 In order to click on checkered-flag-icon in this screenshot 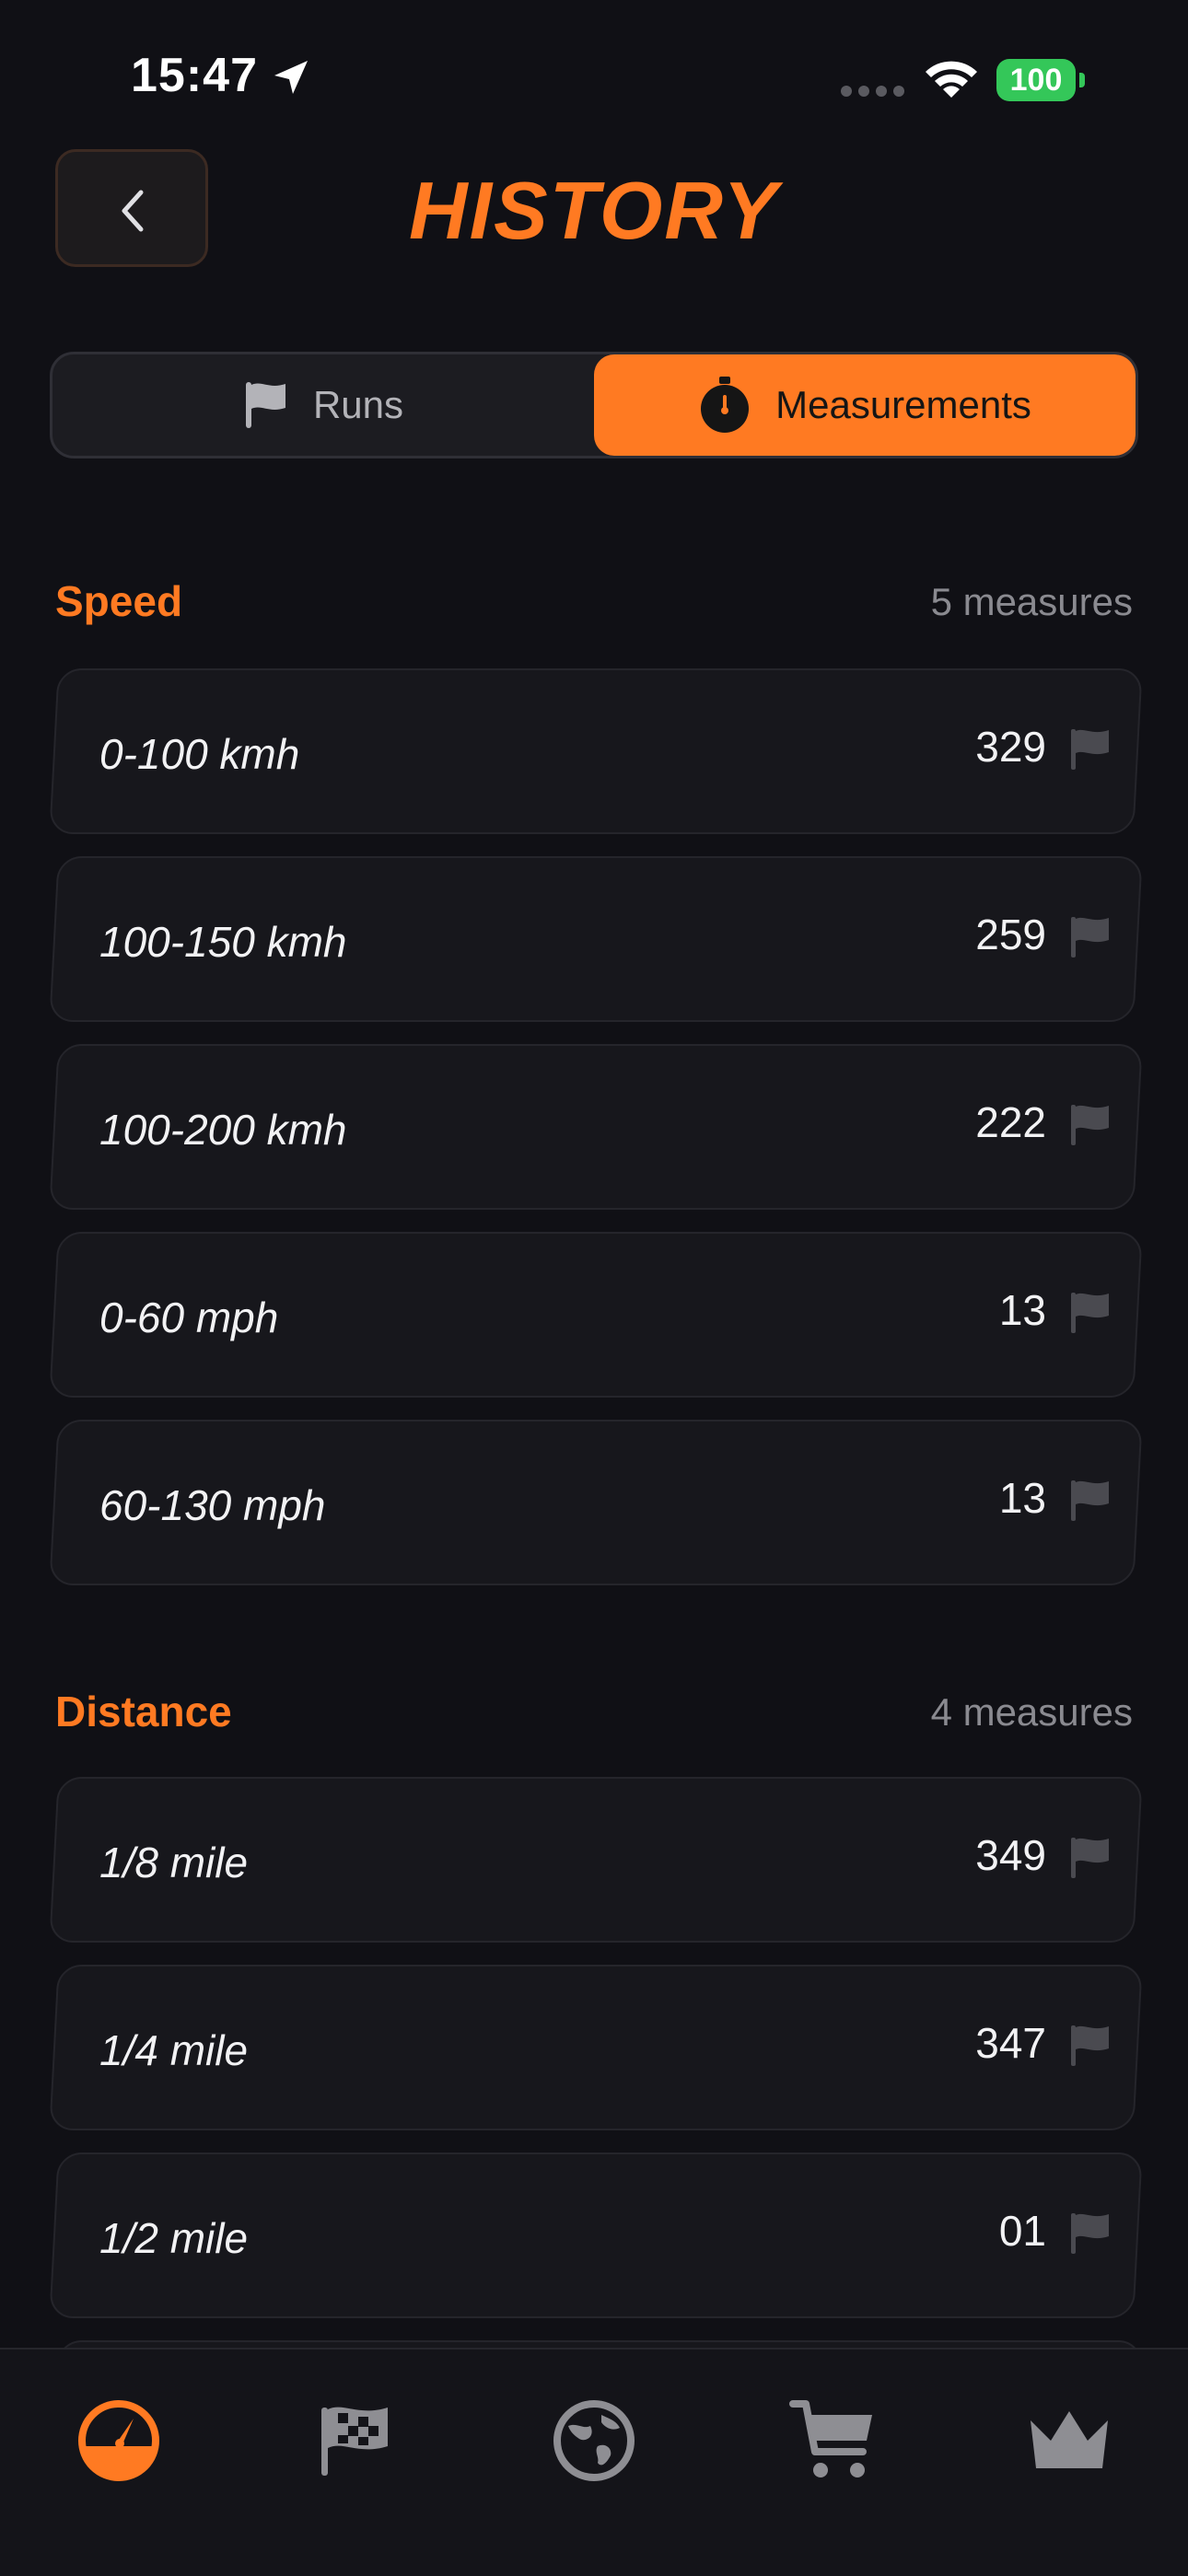, I will do `click(354, 2441)`.